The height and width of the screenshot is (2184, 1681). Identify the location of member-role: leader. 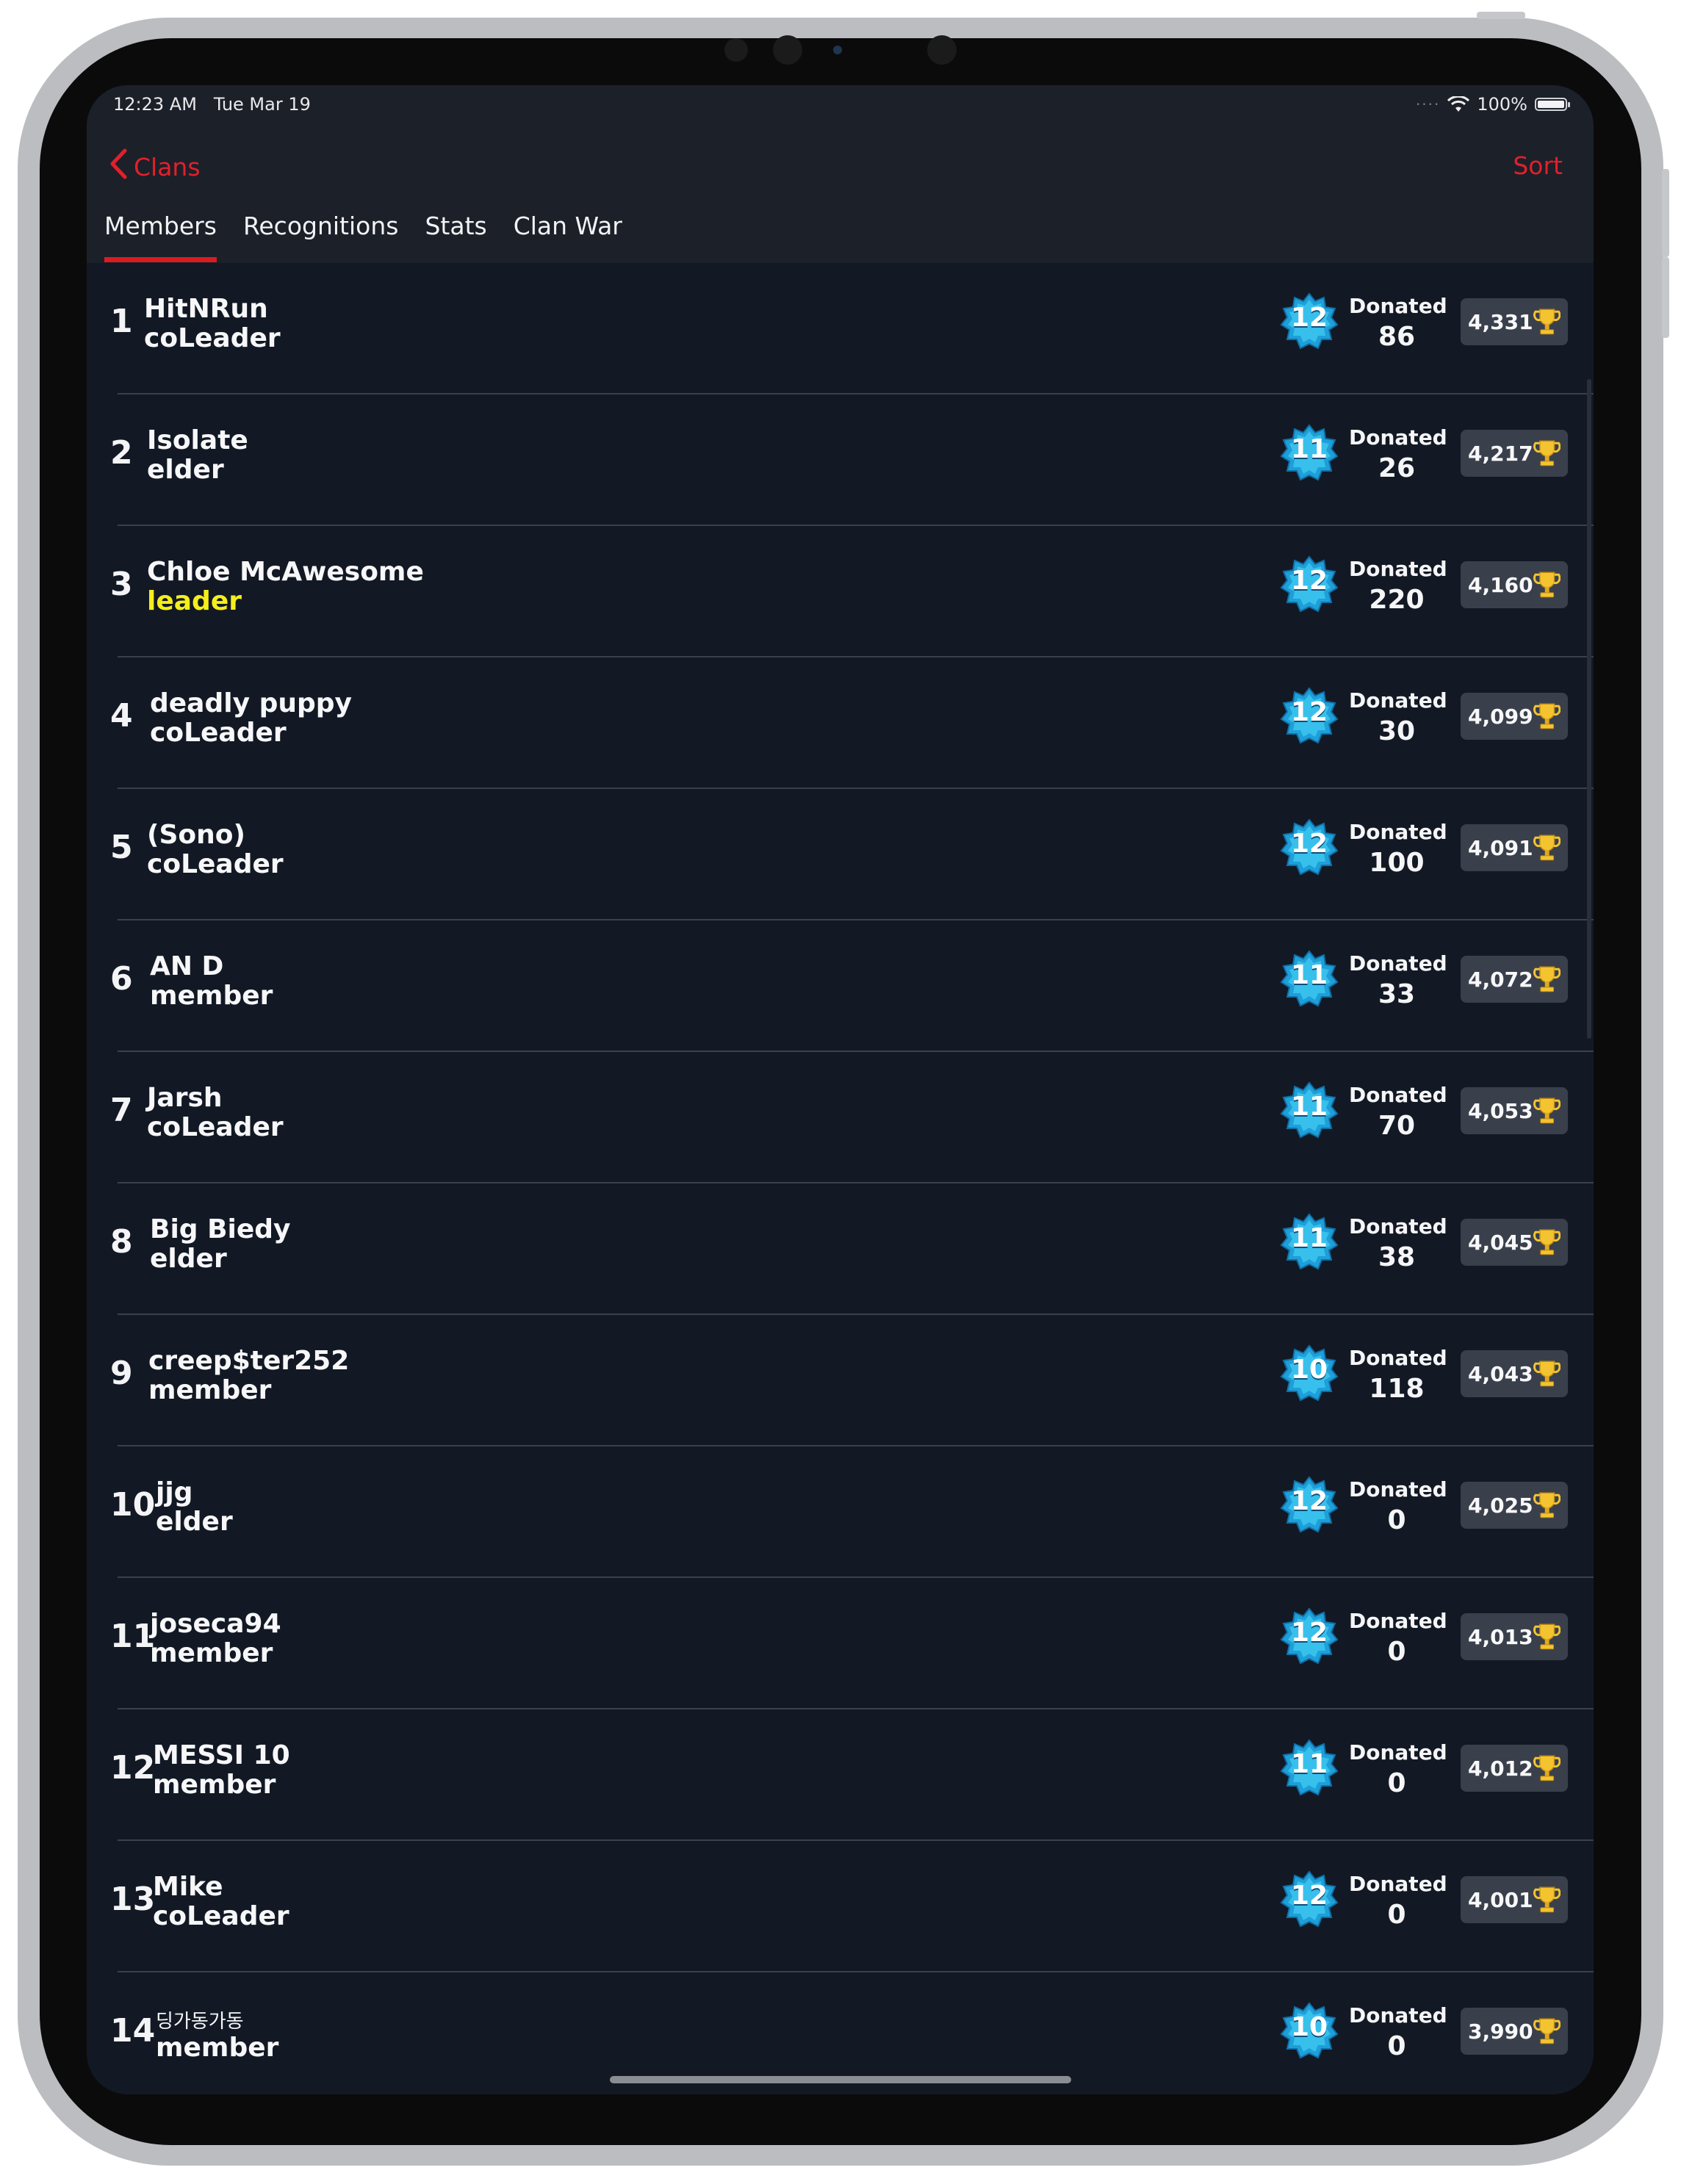
(194, 601).